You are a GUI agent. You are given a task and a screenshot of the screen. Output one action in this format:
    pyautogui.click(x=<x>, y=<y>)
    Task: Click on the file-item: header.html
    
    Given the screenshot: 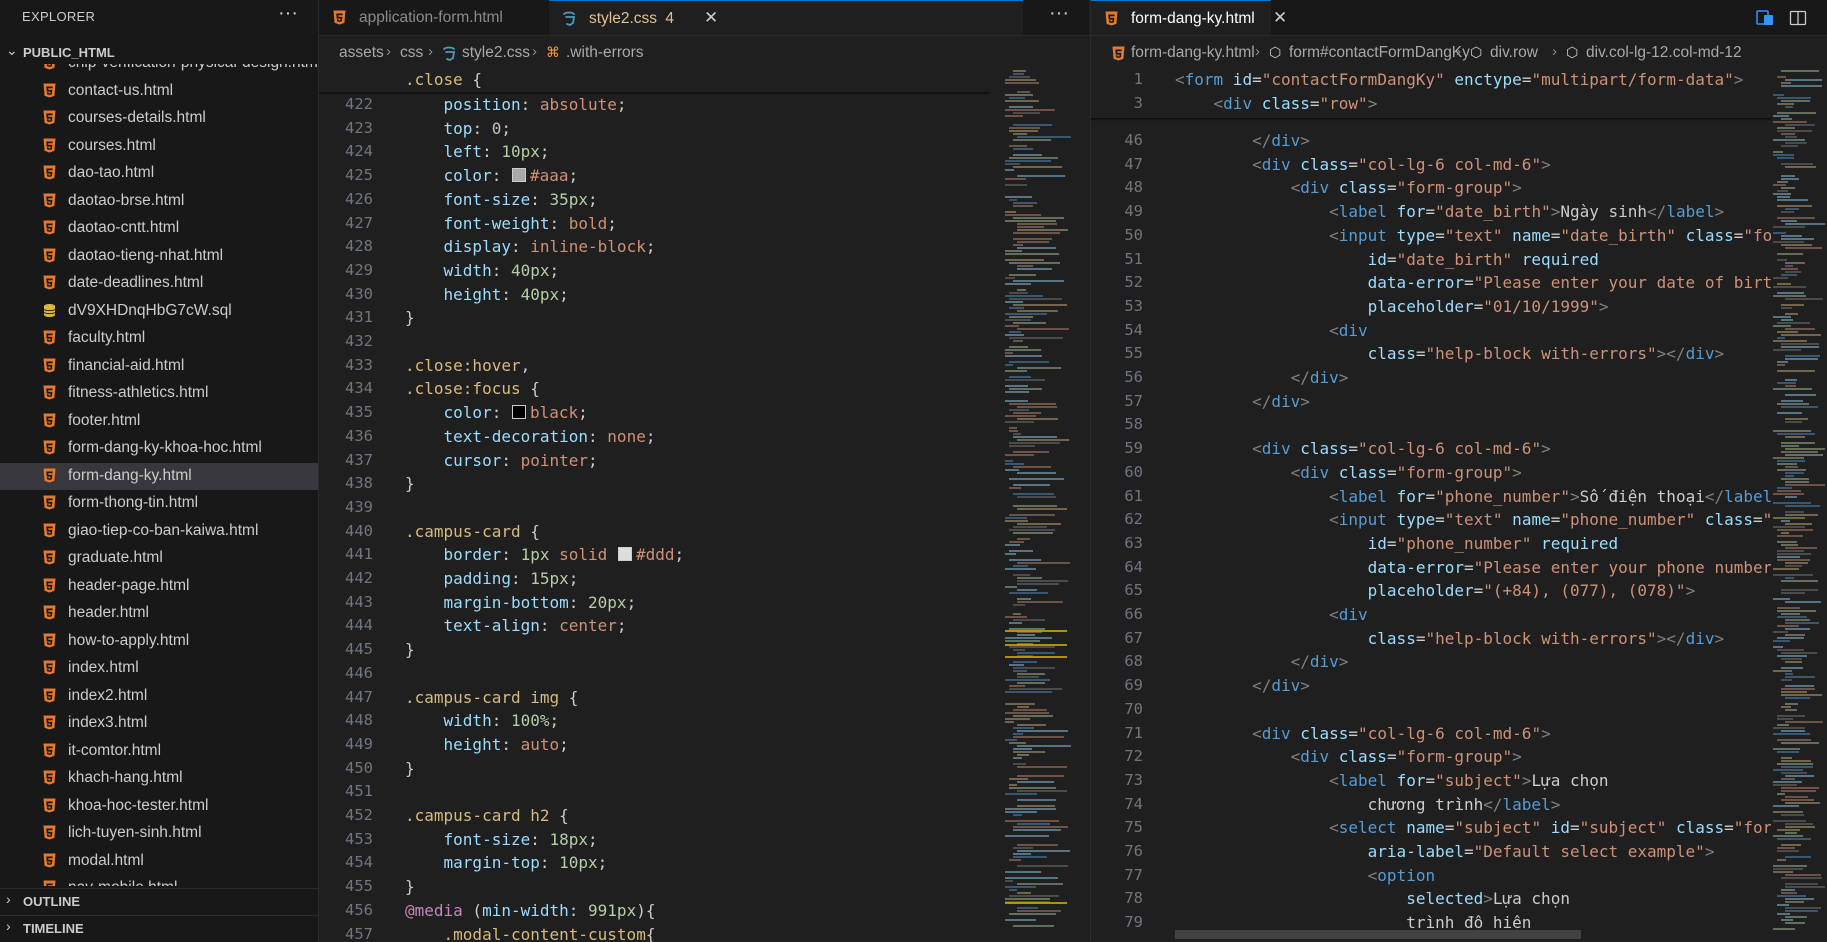 What is the action you would take?
    pyautogui.click(x=159, y=614)
    